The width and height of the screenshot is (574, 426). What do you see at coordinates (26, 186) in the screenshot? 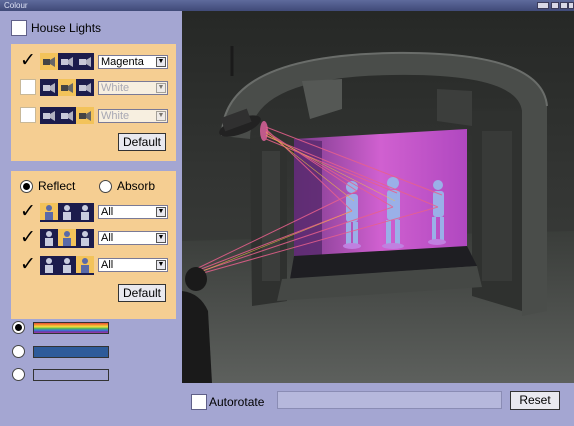
I see `reflect-radio` at bounding box center [26, 186].